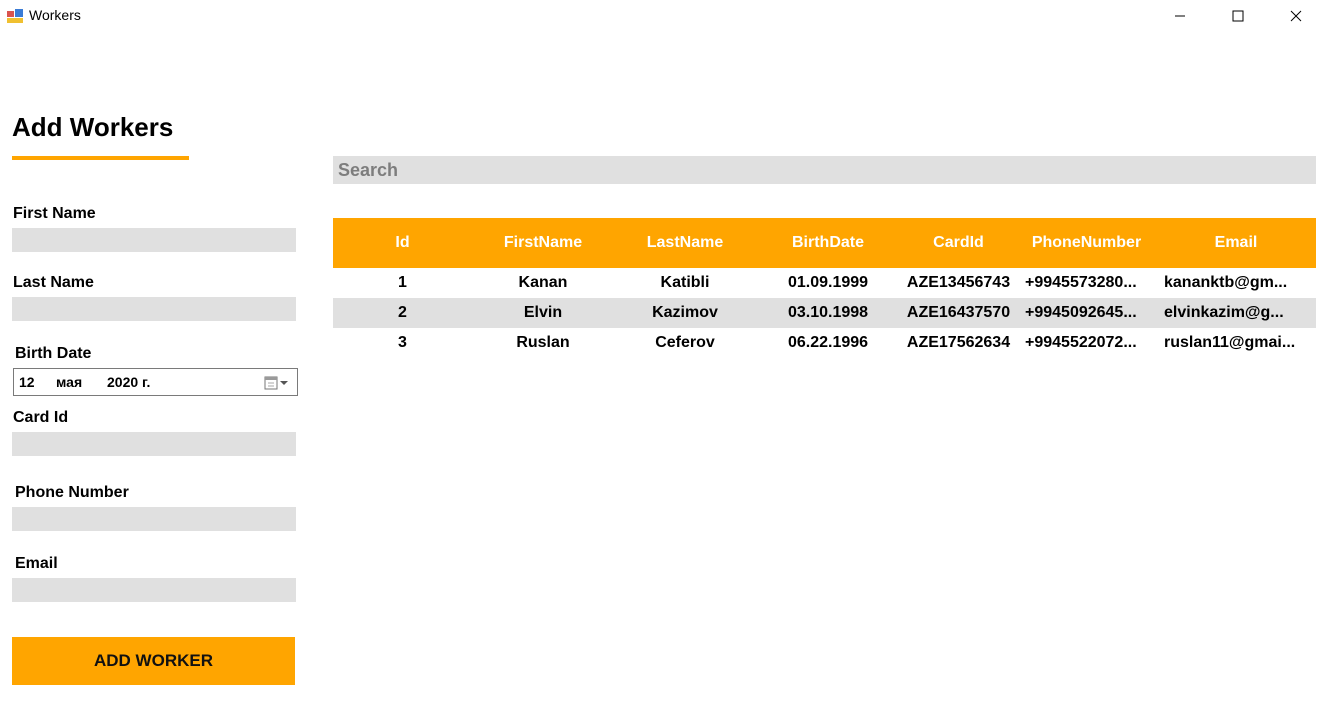 The image size is (1321, 718). Describe the element at coordinates (278, 383) in the screenshot. I see `calendar-dropdown-icon` at that location.